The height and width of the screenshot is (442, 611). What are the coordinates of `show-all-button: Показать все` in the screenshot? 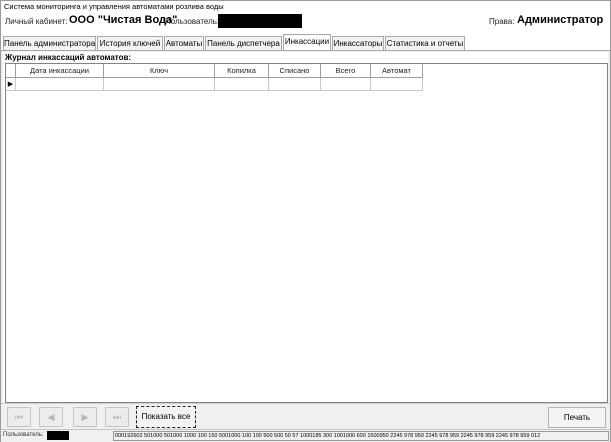 It's located at (166, 417).